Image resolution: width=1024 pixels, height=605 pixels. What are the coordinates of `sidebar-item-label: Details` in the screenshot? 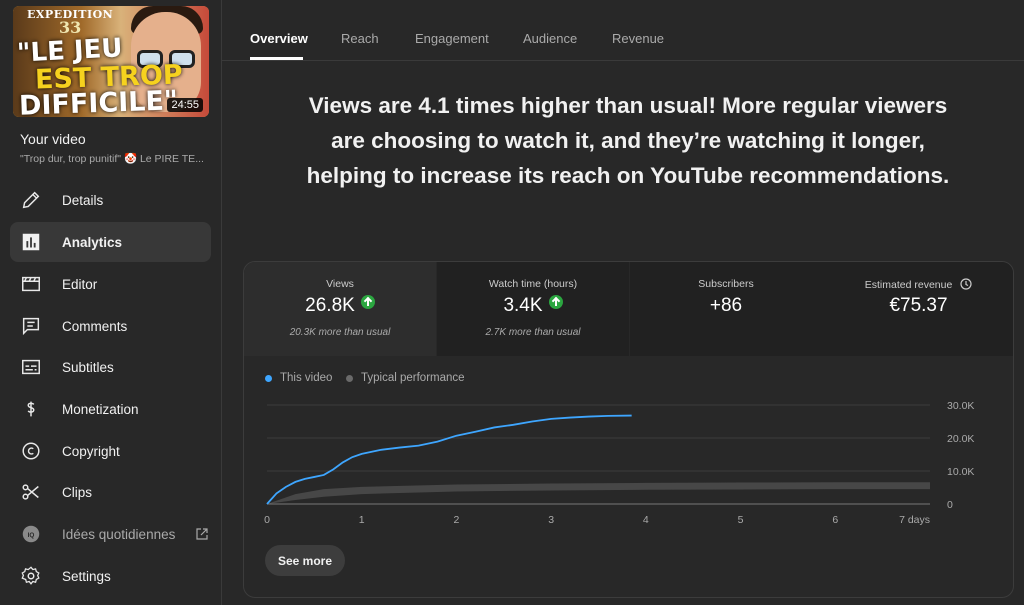 It's located at (83, 200).